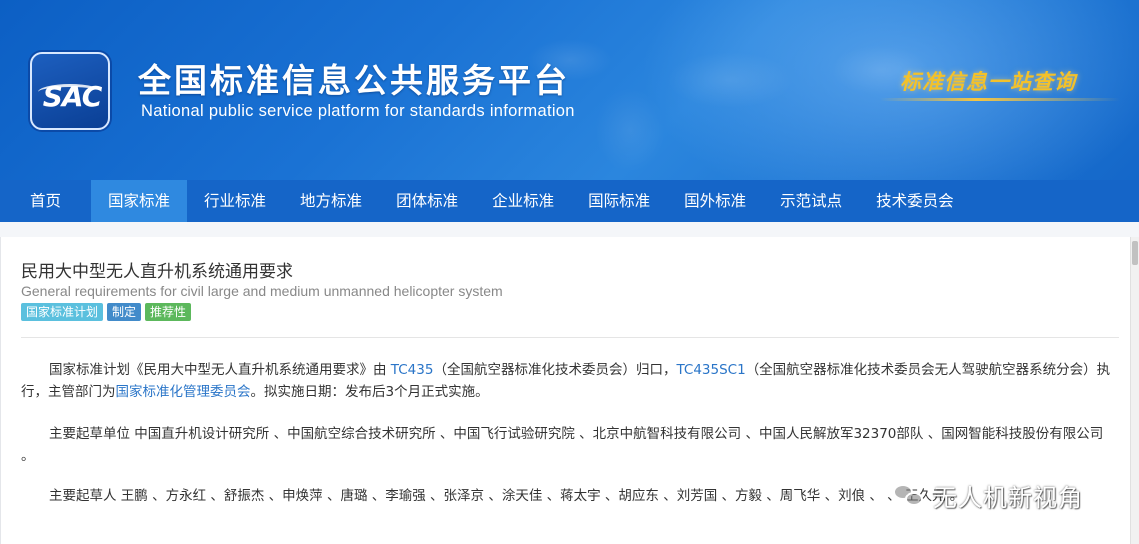 The height and width of the screenshot is (544, 1139). Describe the element at coordinates (183, 392) in the screenshot. I see `sac-department-link: 国家标准化管理委员会` at that location.